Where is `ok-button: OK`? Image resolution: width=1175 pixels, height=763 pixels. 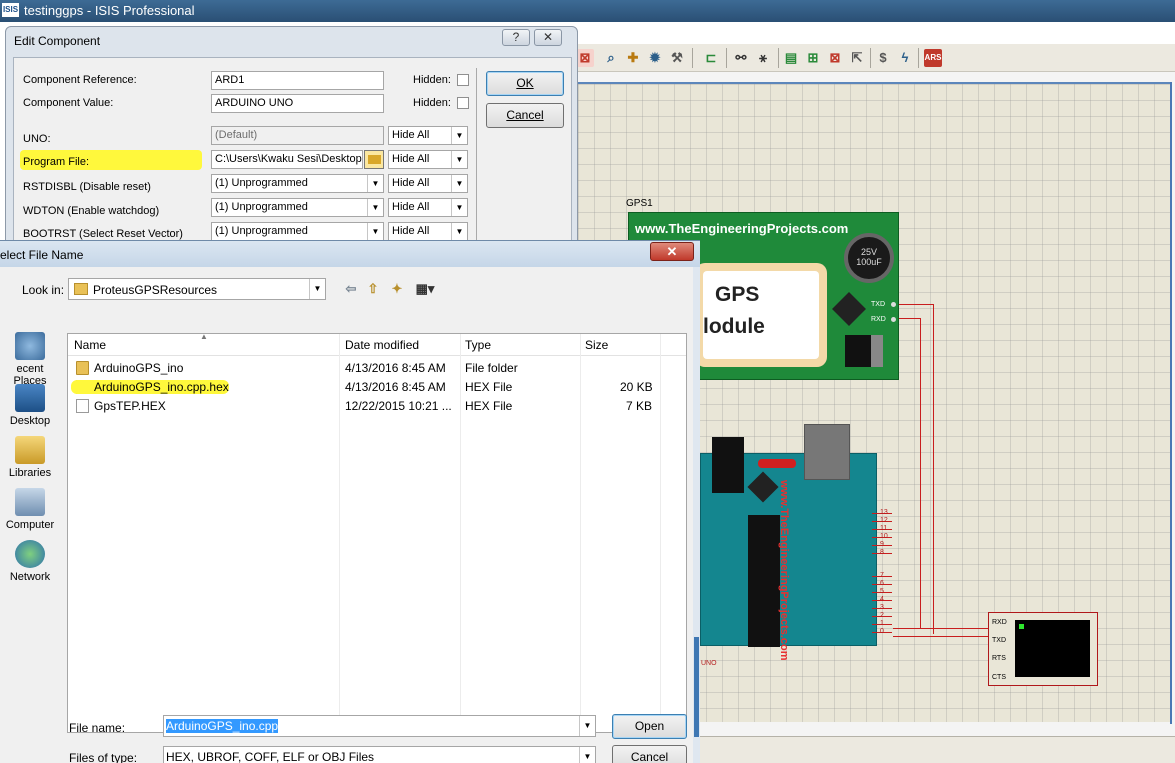
ok-button: OK is located at coordinates (525, 83).